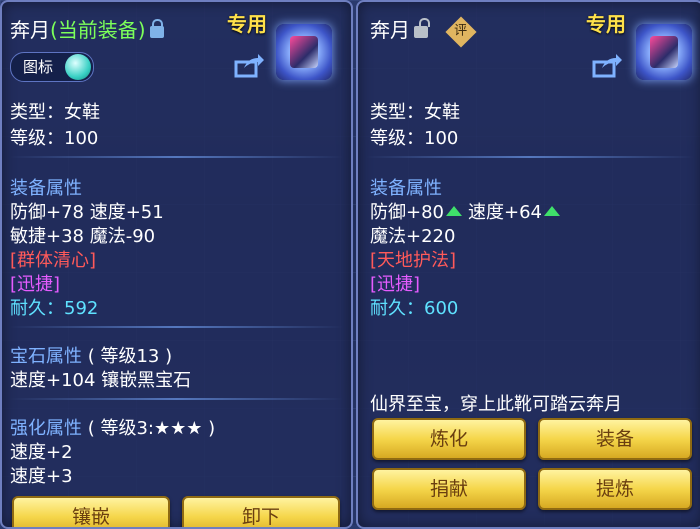  Describe the element at coordinates (261, 511) in the screenshot. I see `unequip-button: 卸下` at that location.